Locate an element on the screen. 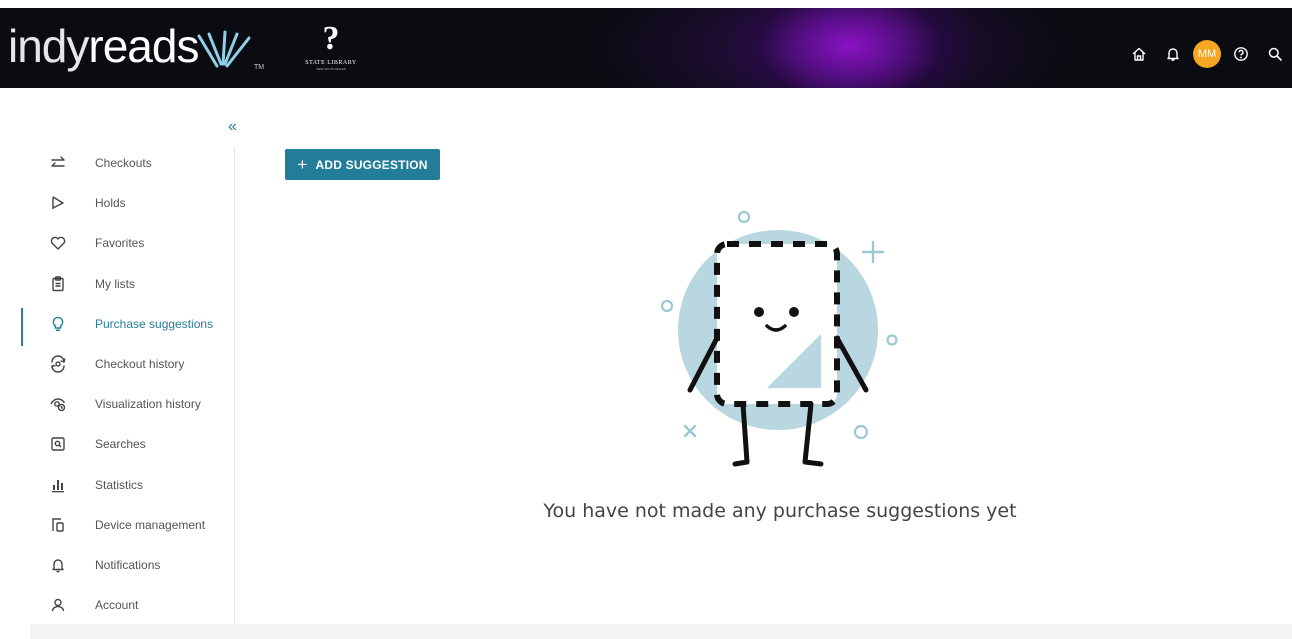 This screenshot has height=639, width=1292. sidebar-item-label: Statistics is located at coordinates (119, 484).